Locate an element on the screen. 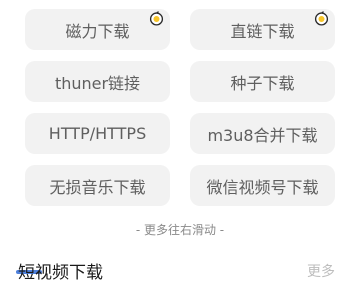 The width and height of the screenshot is (360, 282). wechat-channels-download-button: 微信视频号下载 is located at coordinates (262, 185).